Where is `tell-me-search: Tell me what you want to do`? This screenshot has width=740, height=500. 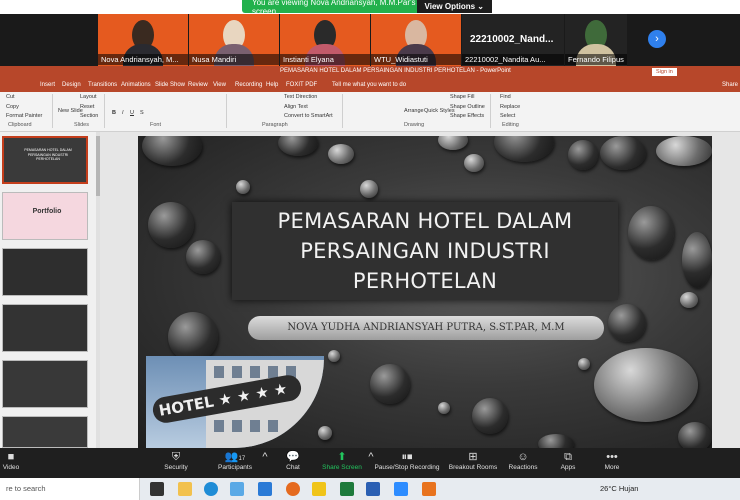
tell-me-search: Tell me what you want to do is located at coordinates (369, 85).